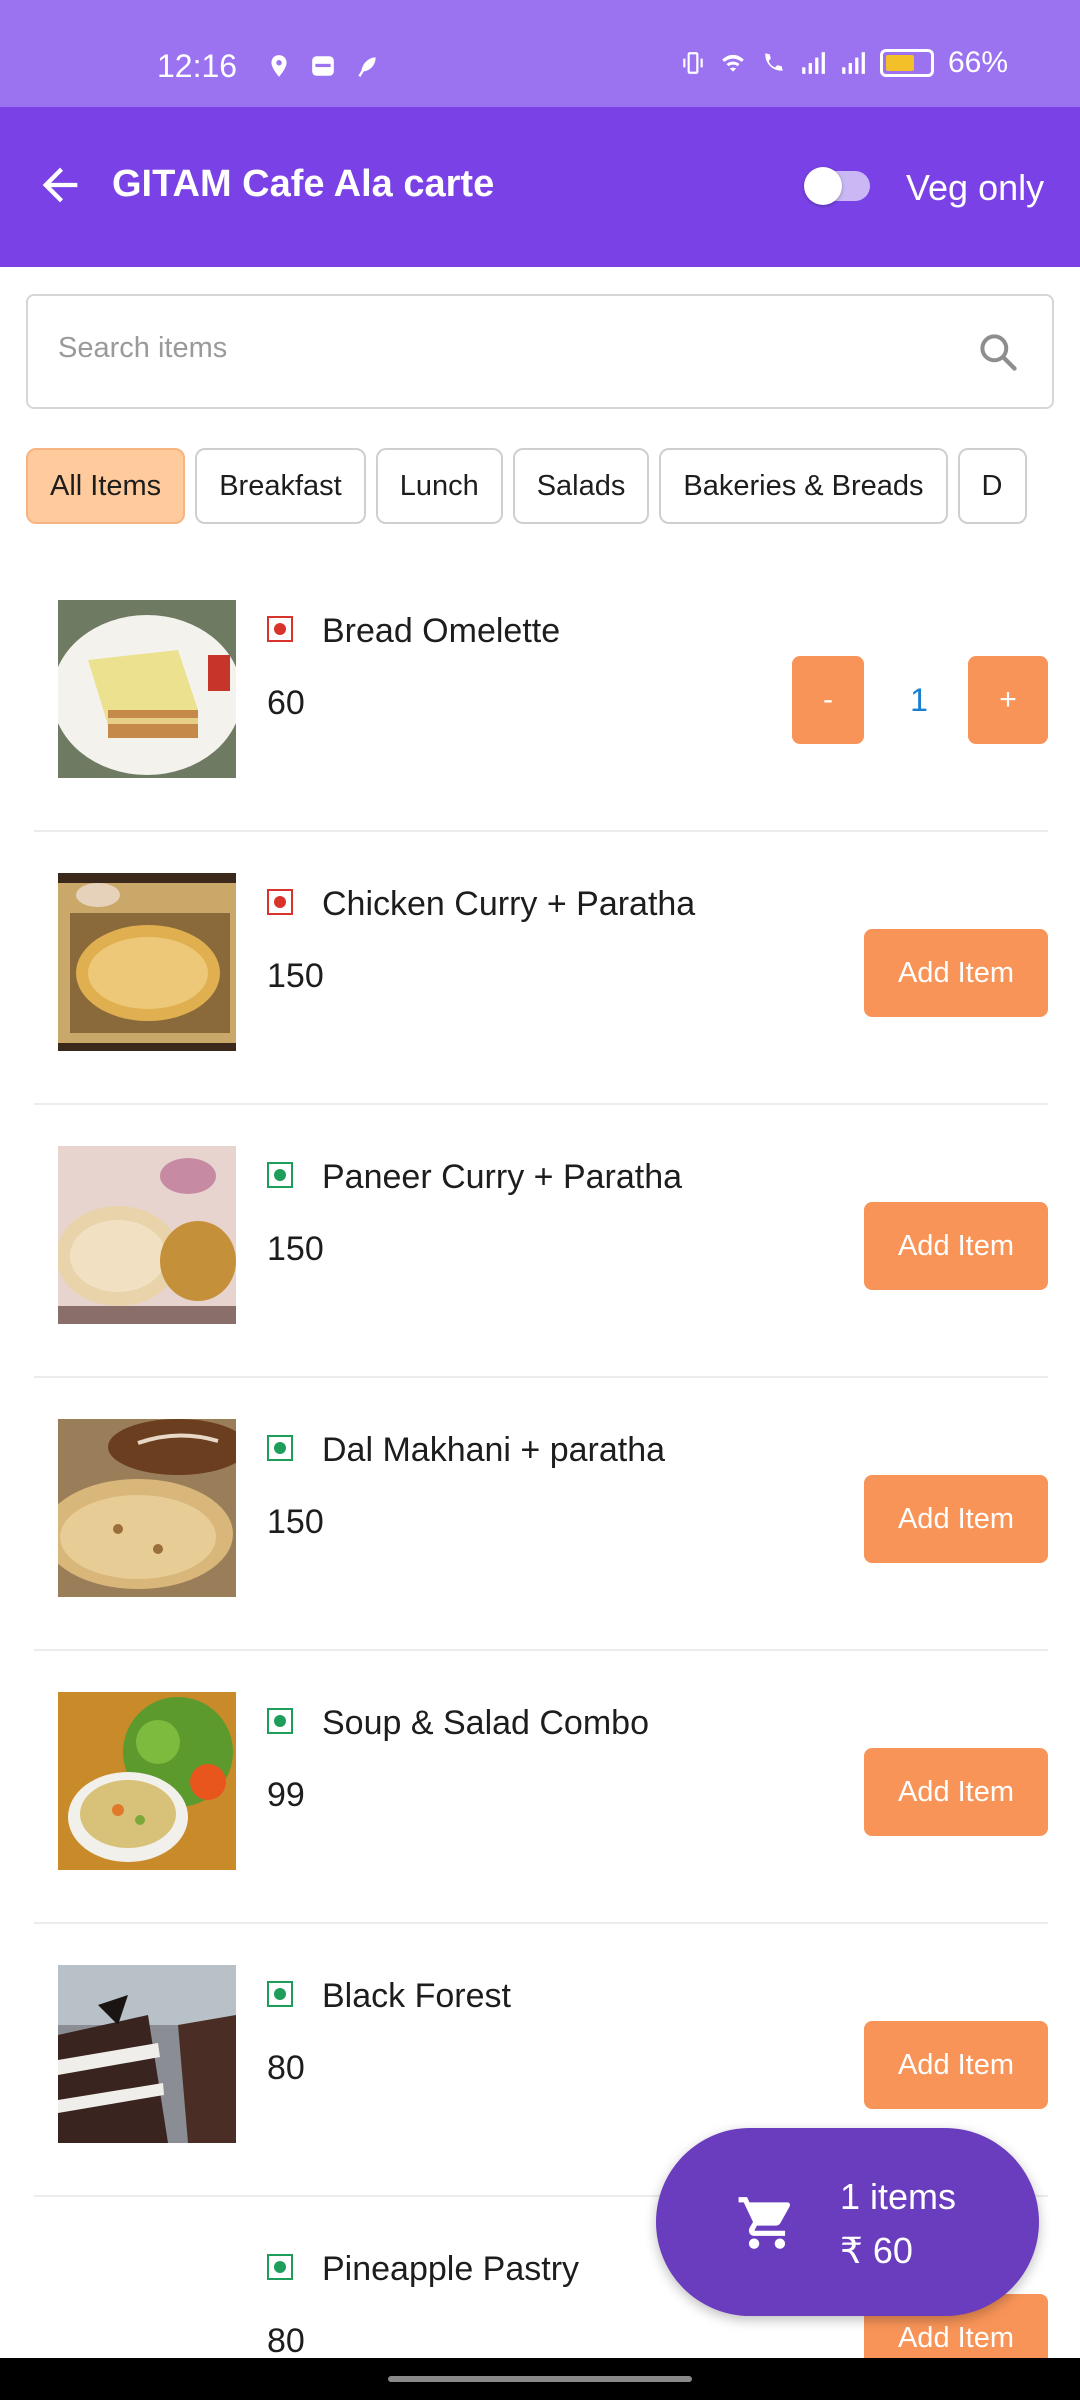 Image resolution: width=1080 pixels, height=2400 pixels. Describe the element at coordinates (286, 703) in the screenshot. I see `item-price: 60` at that location.